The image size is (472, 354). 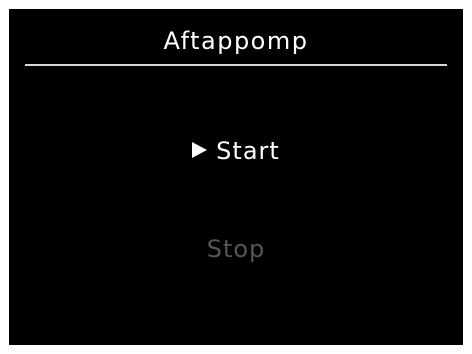 I want to click on title-divider, so click(x=236, y=65).